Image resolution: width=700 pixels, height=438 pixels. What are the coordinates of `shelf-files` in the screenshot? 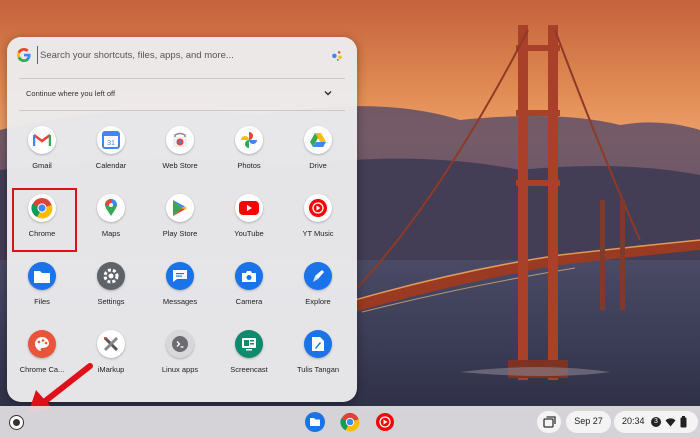 It's located at (315, 422).